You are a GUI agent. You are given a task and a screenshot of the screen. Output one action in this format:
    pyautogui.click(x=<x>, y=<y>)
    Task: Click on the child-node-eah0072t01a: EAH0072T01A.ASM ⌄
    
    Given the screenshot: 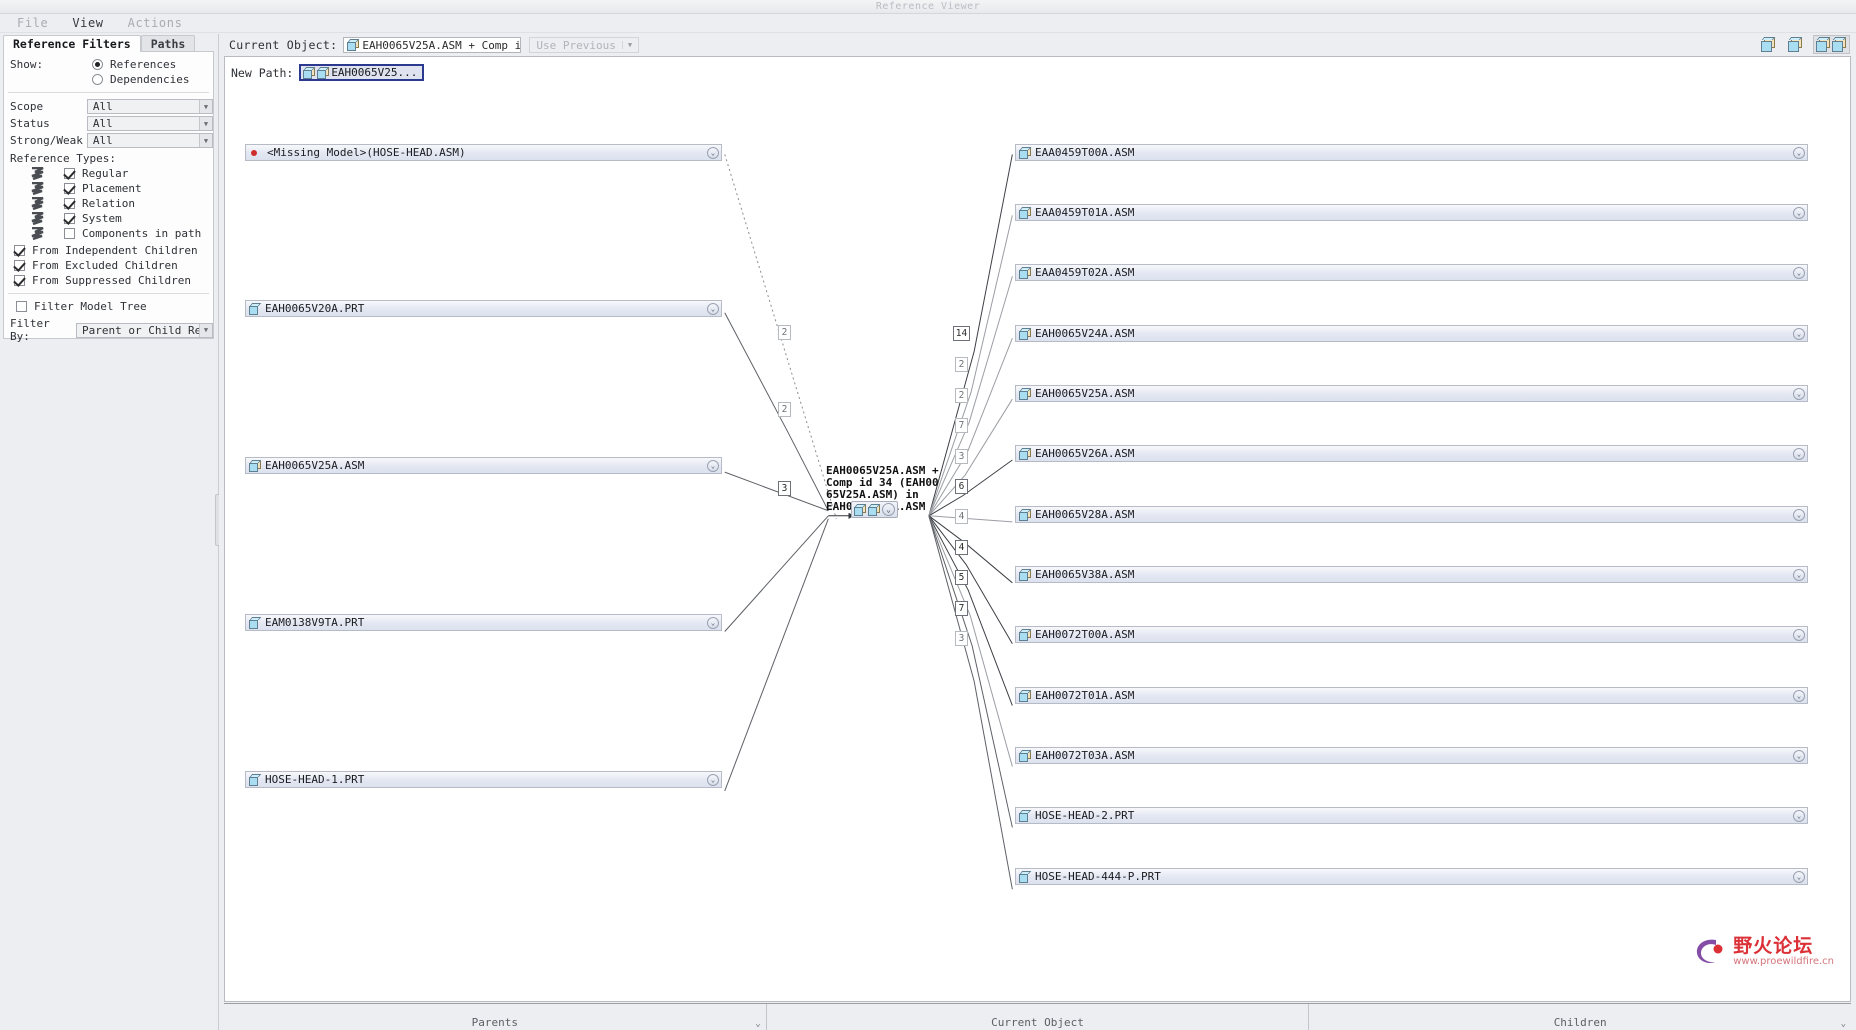 What is the action you would take?
    pyautogui.click(x=1411, y=695)
    